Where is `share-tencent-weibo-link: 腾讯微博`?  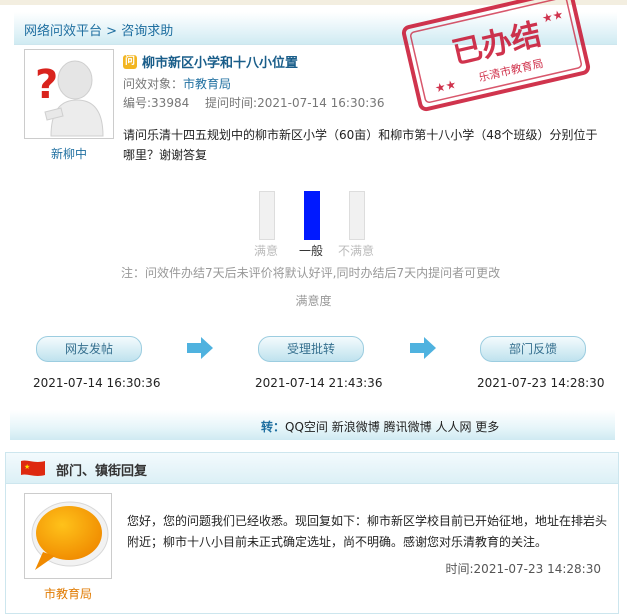 share-tencent-weibo-link: 腾讯微博 is located at coordinates (408, 427).